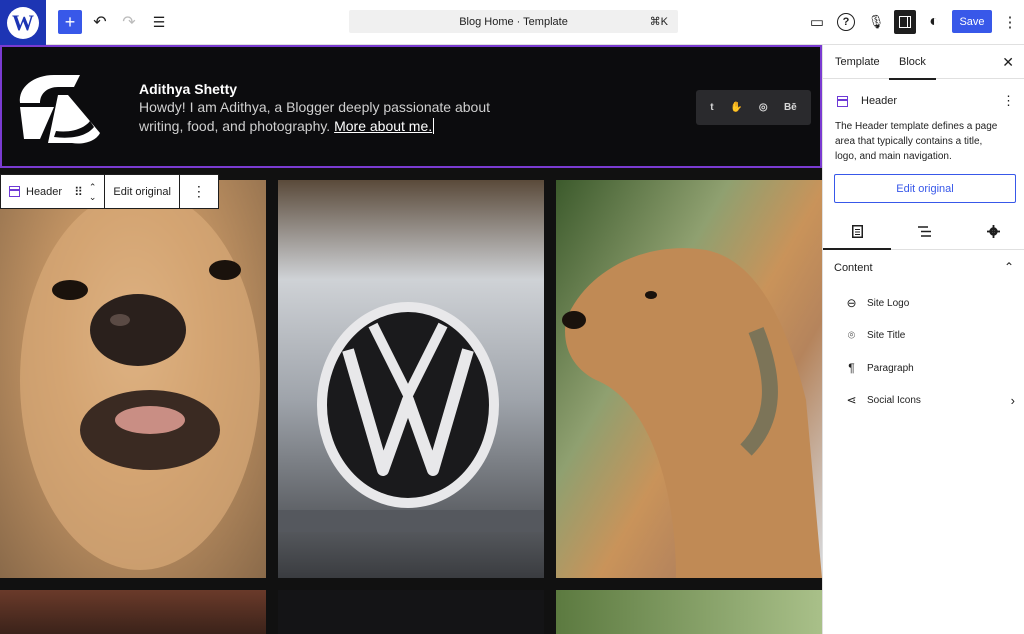 Image resolution: width=1024 pixels, height=634 pixels. What do you see at coordinates (140, 380) in the screenshot?
I see `dog-closeup-image` at bounding box center [140, 380].